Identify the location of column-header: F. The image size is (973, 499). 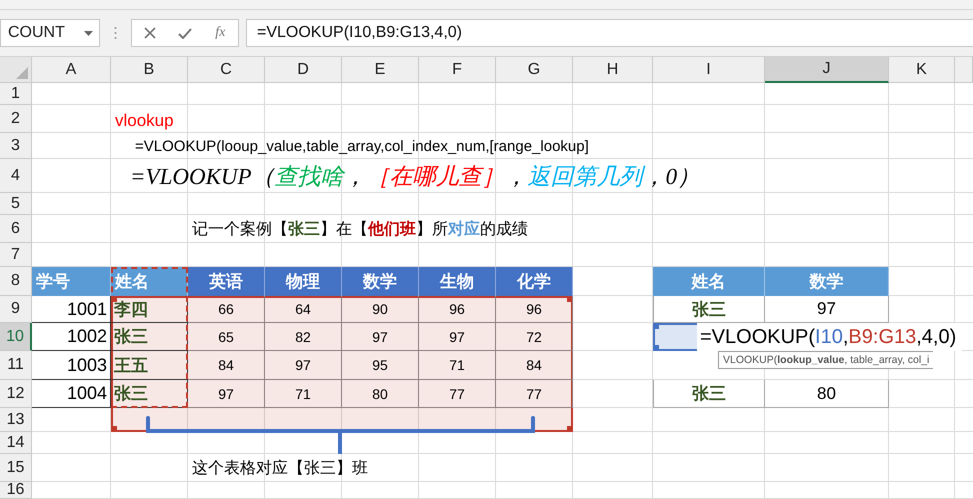
(457, 70).